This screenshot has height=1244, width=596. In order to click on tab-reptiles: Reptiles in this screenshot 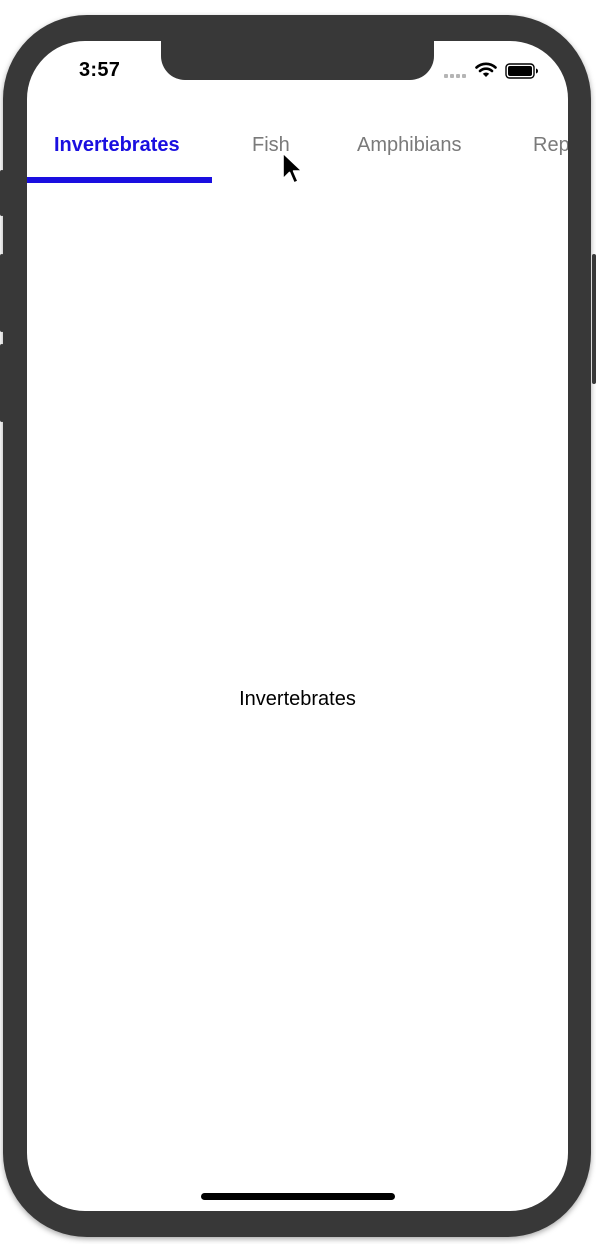, I will do `click(550, 145)`.